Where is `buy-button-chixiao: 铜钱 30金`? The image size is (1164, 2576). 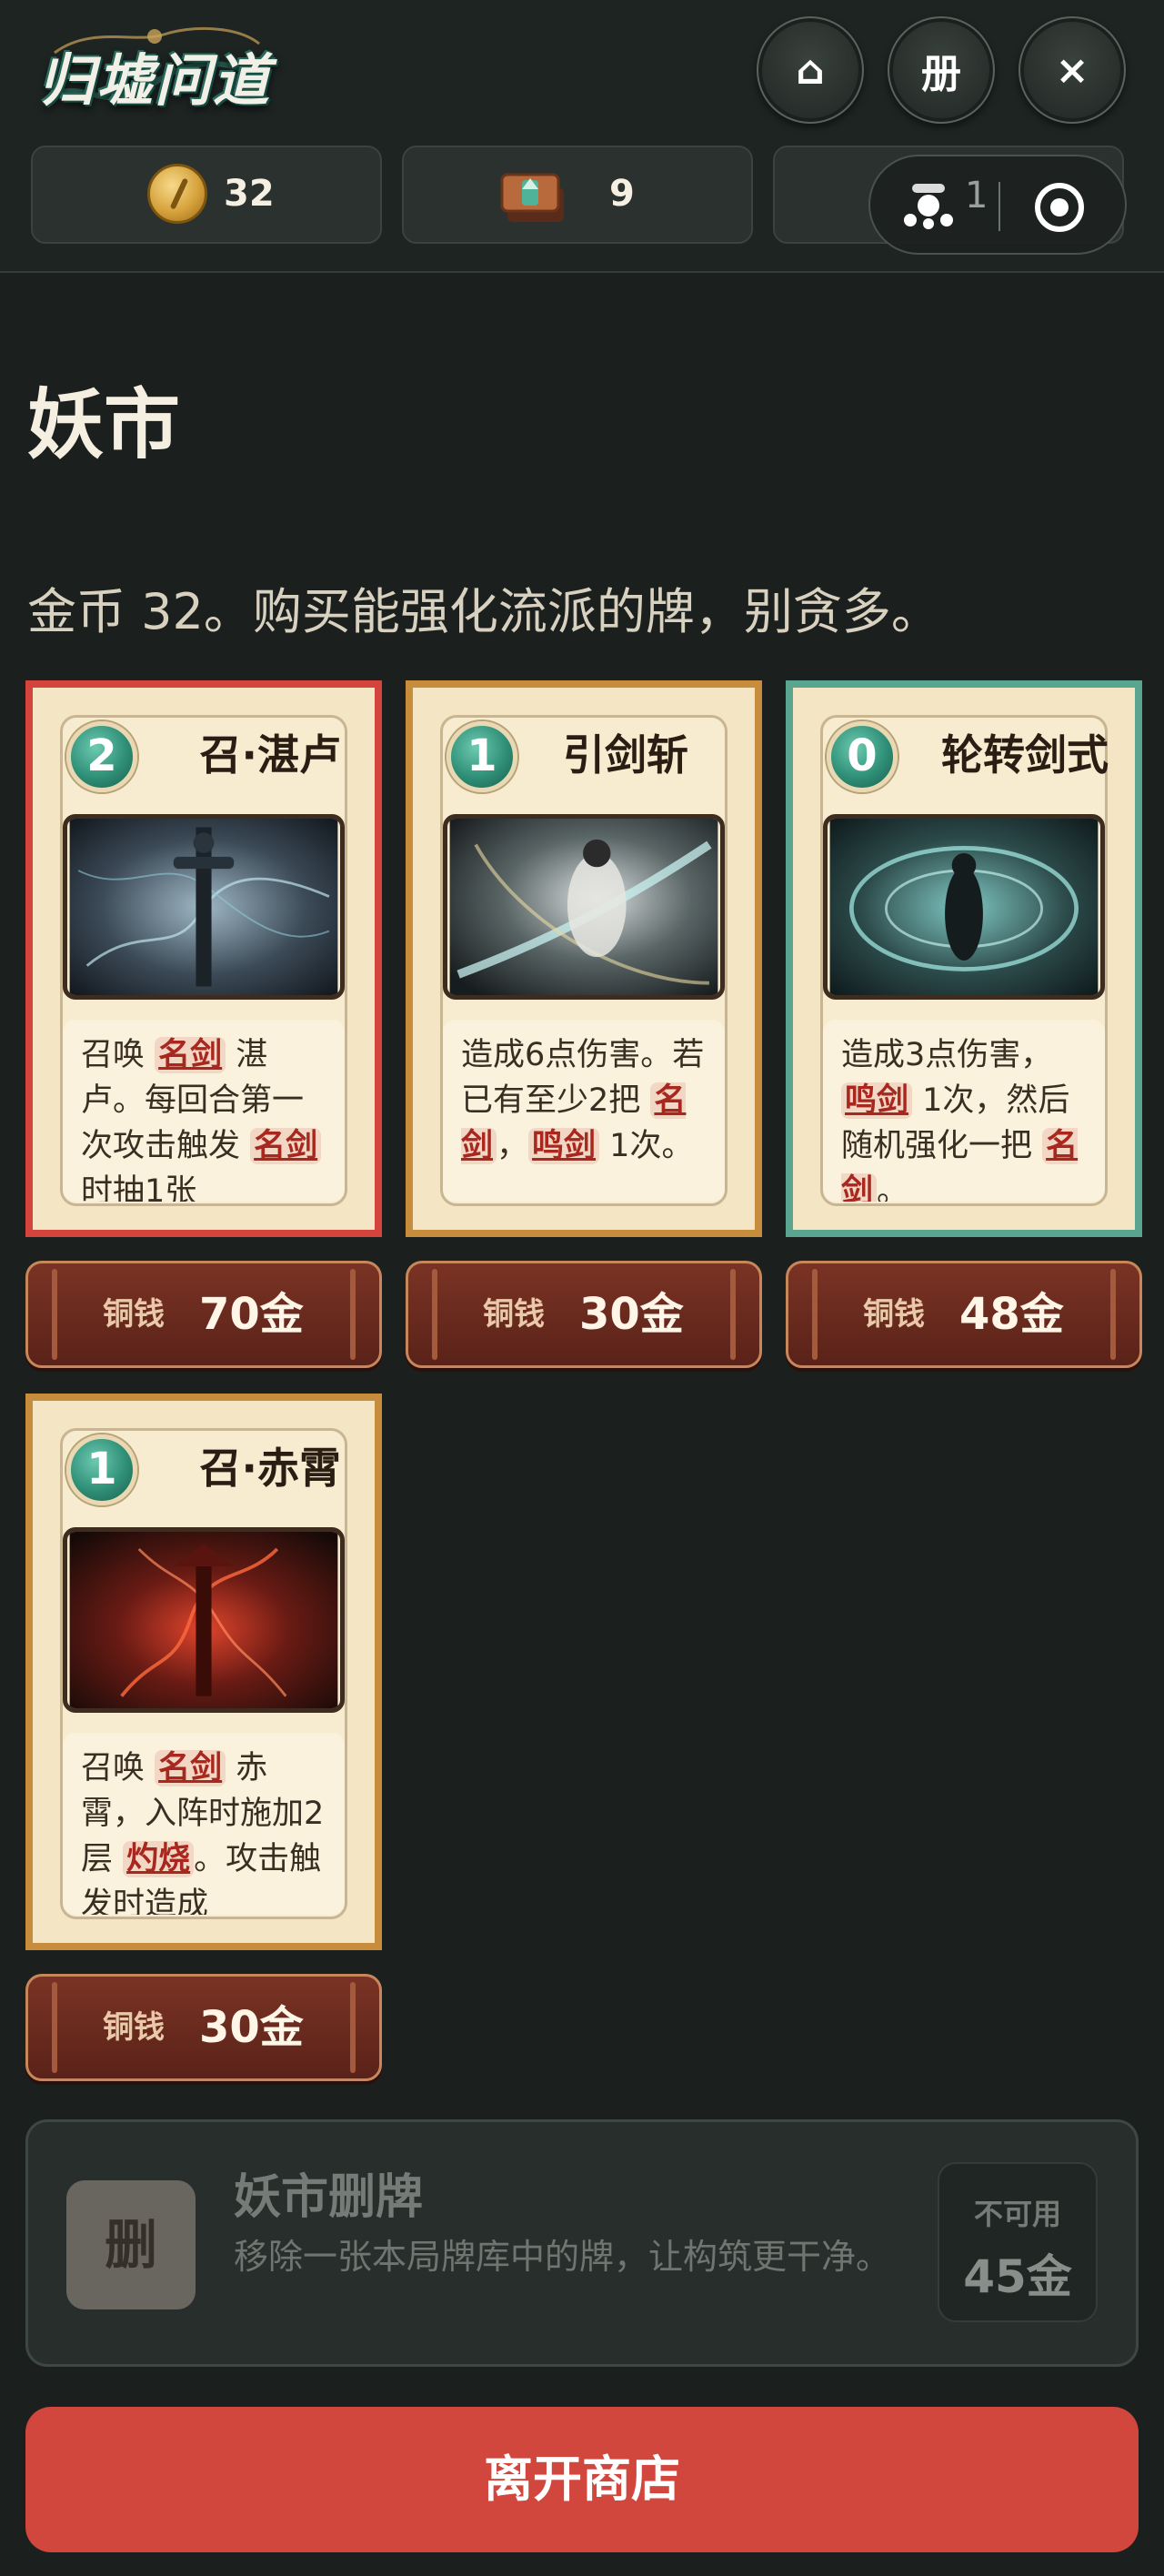 buy-button-chixiao: 铜钱 30金 is located at coordinates (204, 2027).